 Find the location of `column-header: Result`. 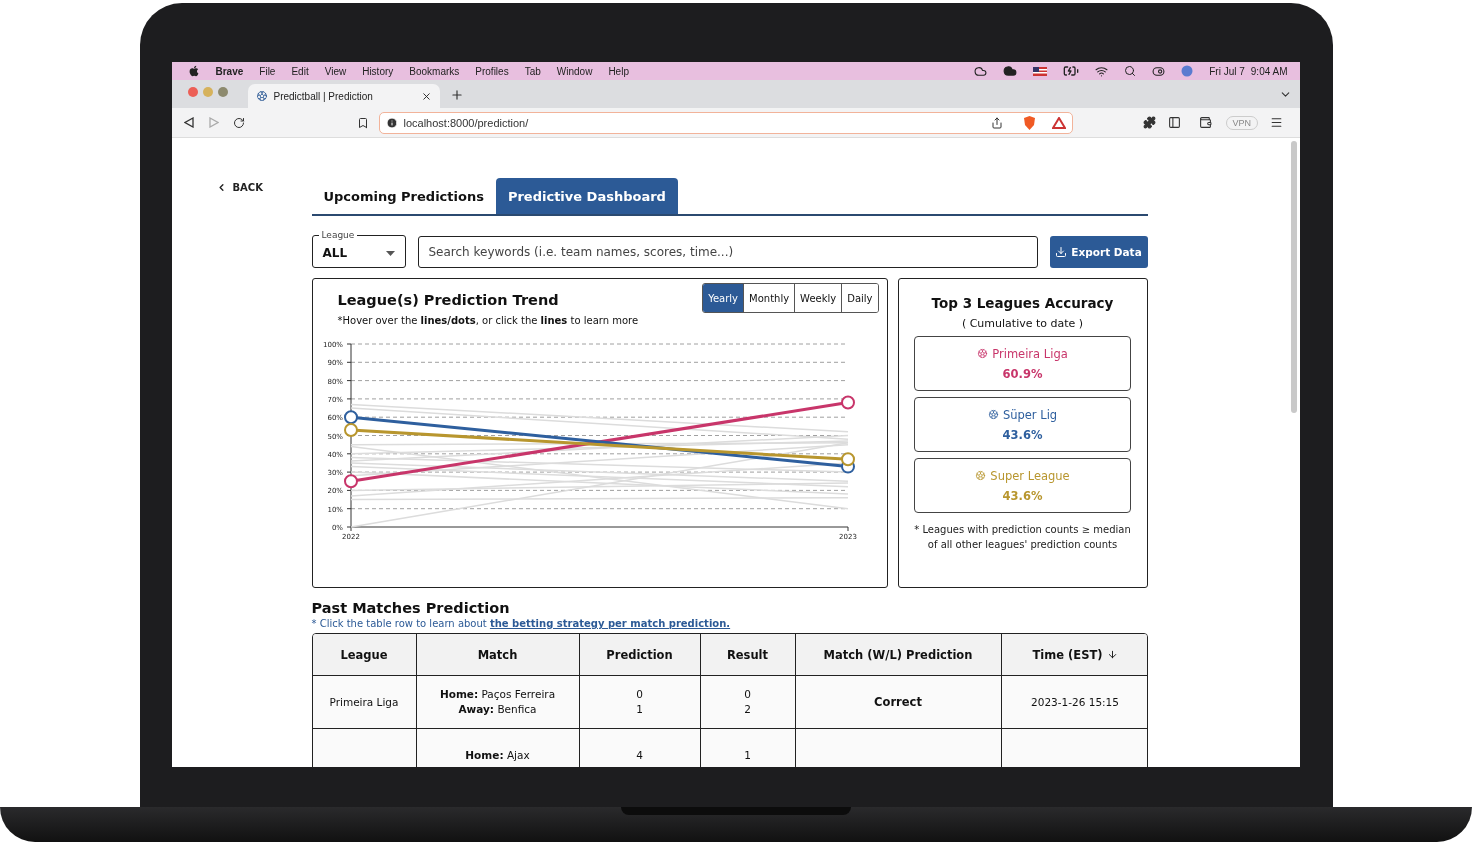

column-header: Result is located at coordinates (748, 655).